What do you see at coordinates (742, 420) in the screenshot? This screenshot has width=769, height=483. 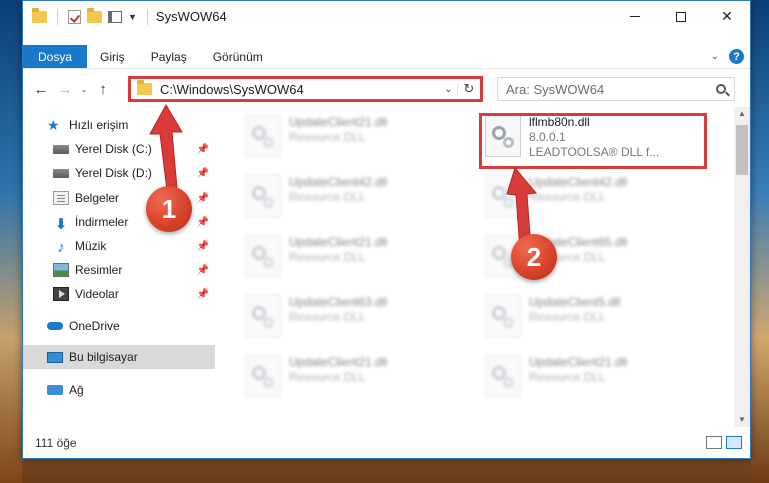 I see `scroll-down-icon: ▼` at bounding box center [742, 420].